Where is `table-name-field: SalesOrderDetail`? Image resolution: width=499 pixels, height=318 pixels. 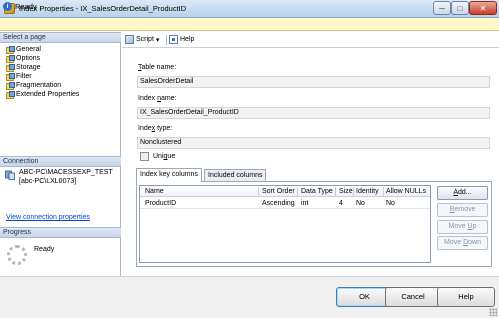
table-name-field: SalesOrderDetail is located at coordinates (313, 82).